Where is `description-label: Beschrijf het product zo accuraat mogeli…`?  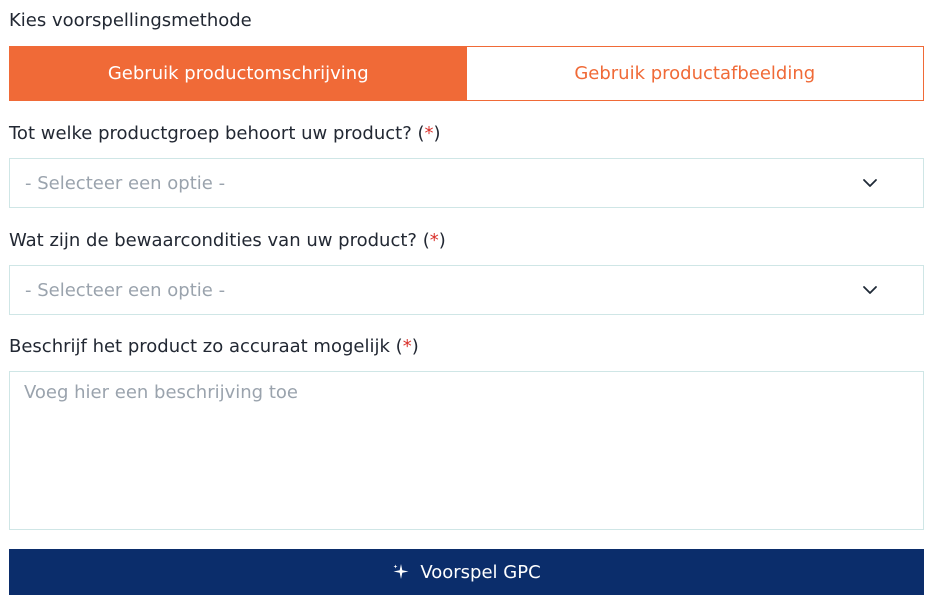
description-label: Beschrijf het product zo accuraat mogeli… is located at coordinates (214, 347).